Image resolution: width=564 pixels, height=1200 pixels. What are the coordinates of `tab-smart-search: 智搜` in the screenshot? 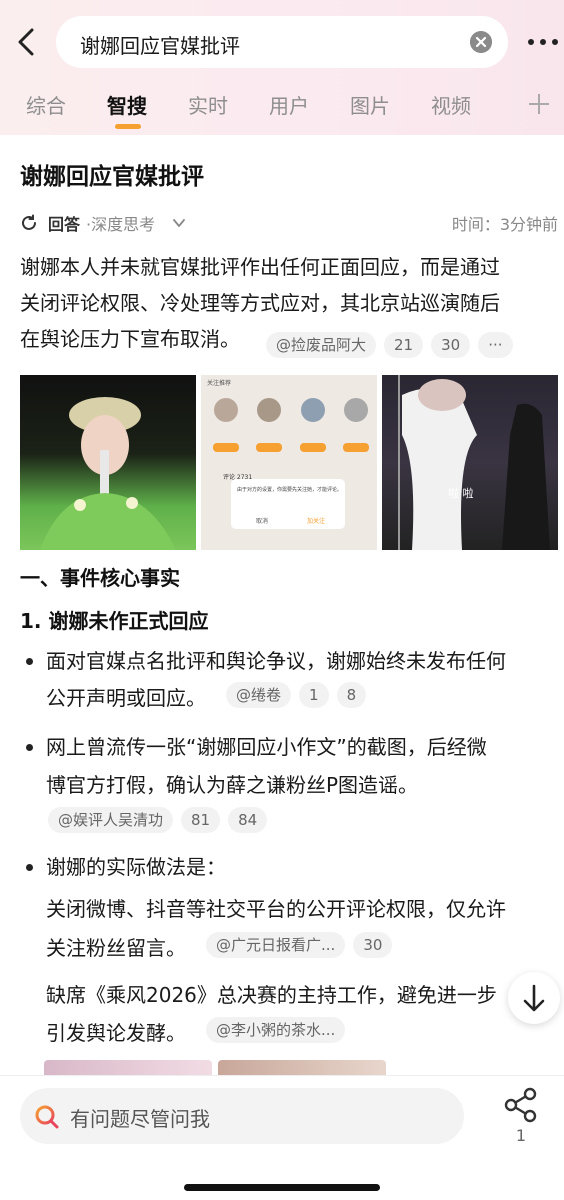 It's located at (127, 104).